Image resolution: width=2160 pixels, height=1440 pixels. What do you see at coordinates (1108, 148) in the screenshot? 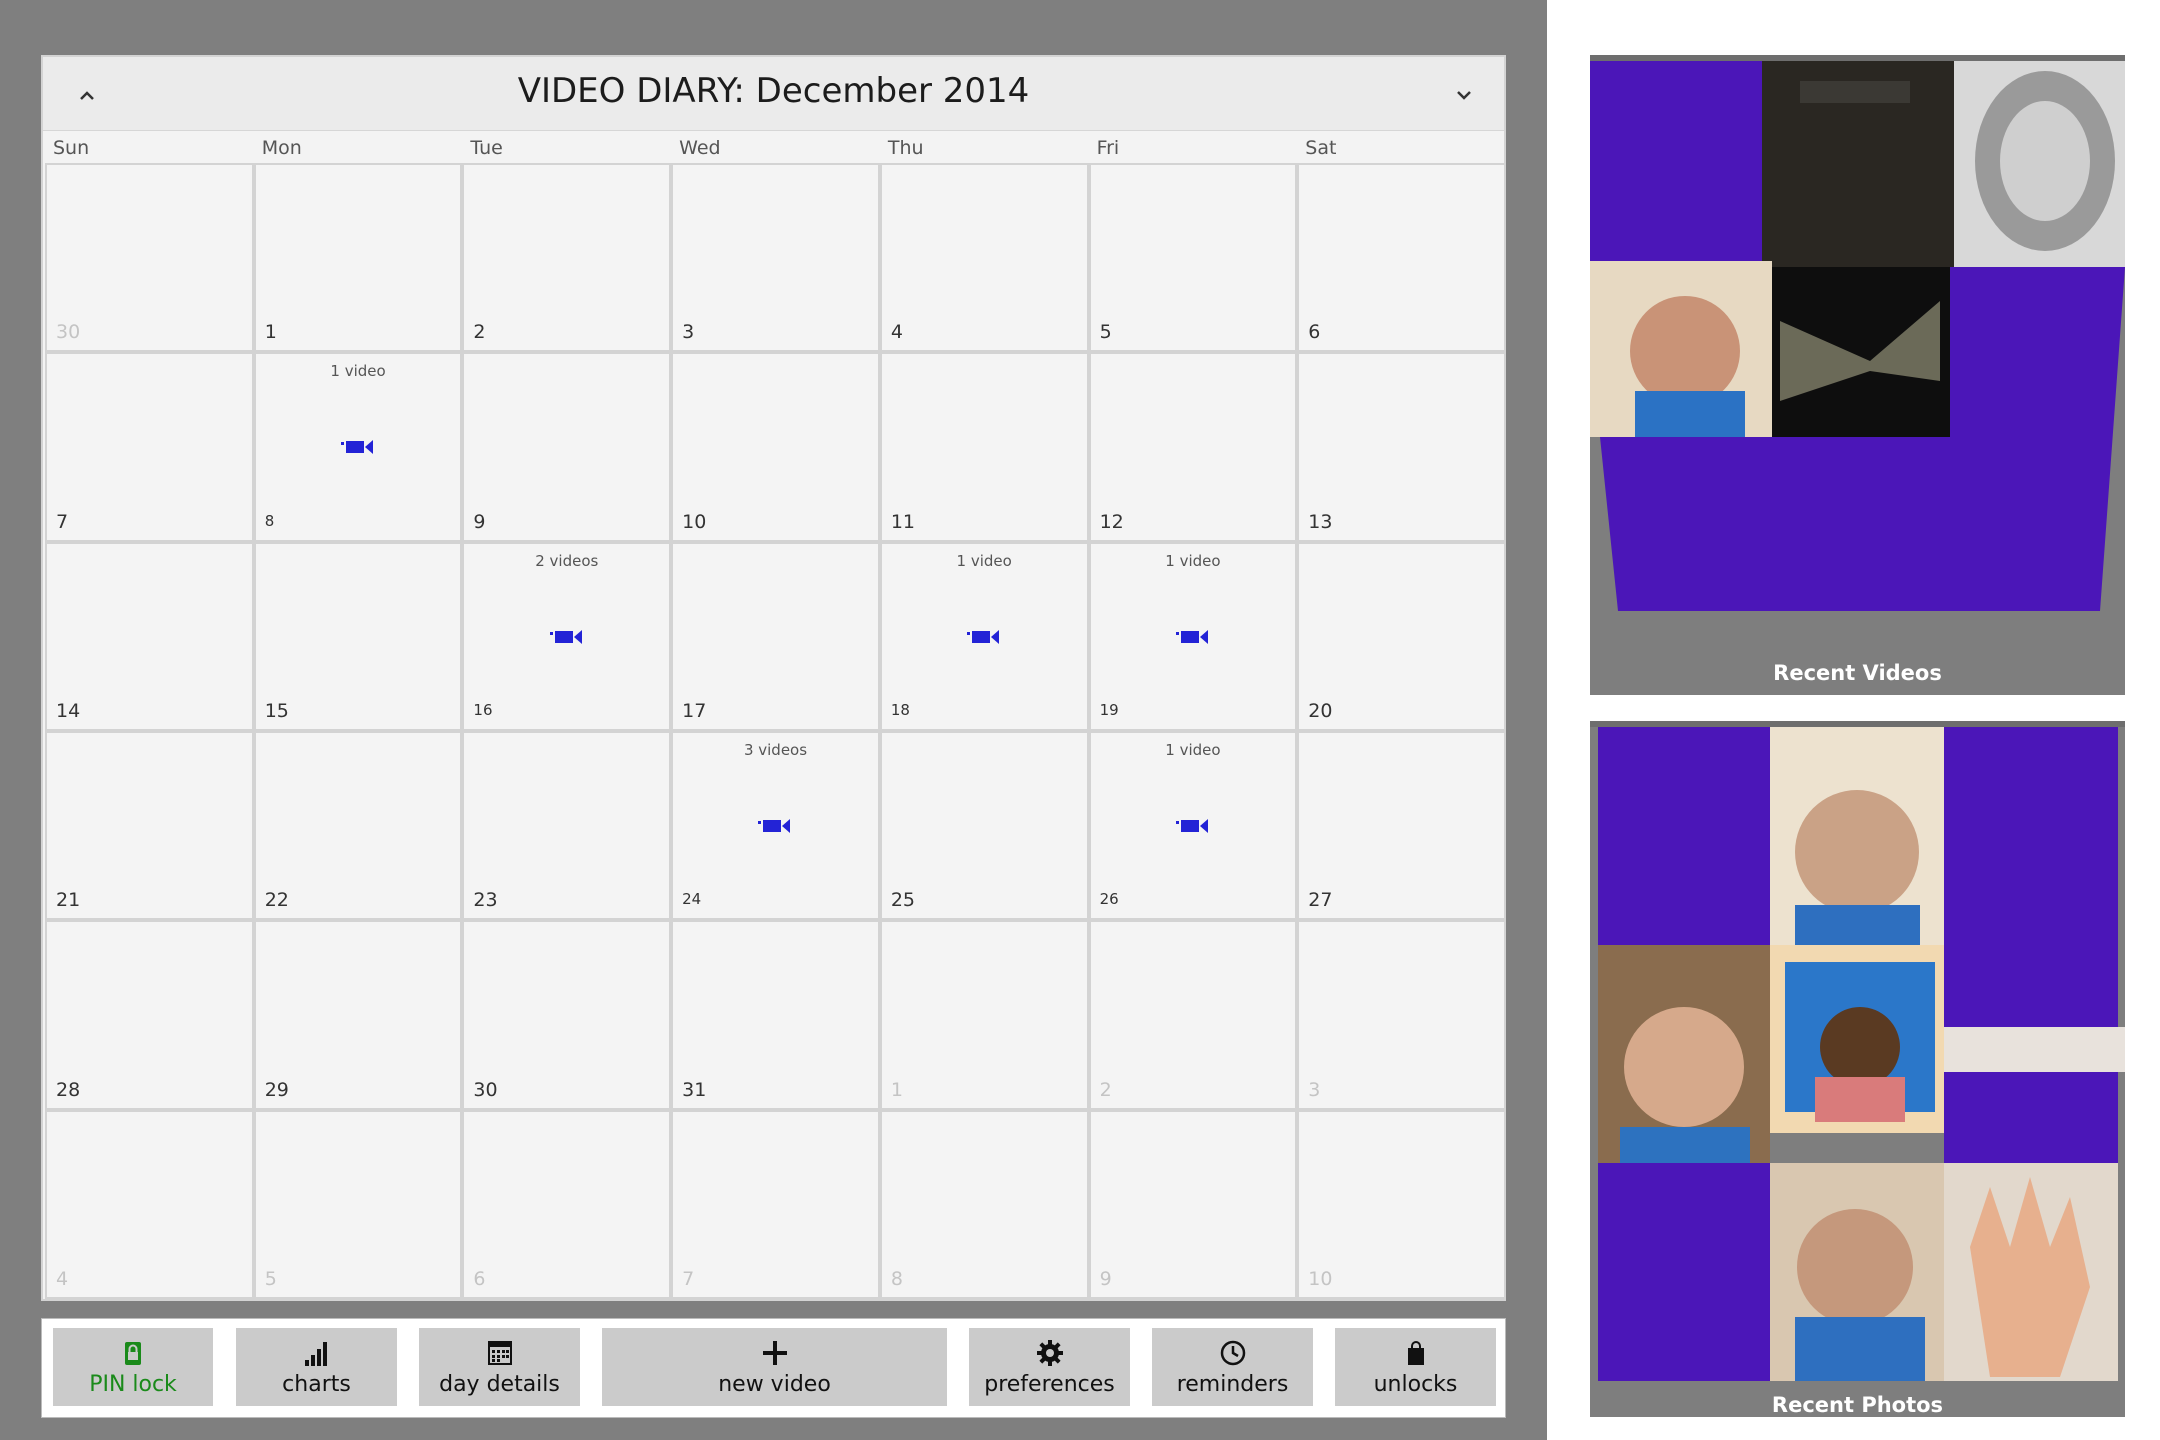
I see `weekday-label: Fri` at bounding box center [1108, 148].